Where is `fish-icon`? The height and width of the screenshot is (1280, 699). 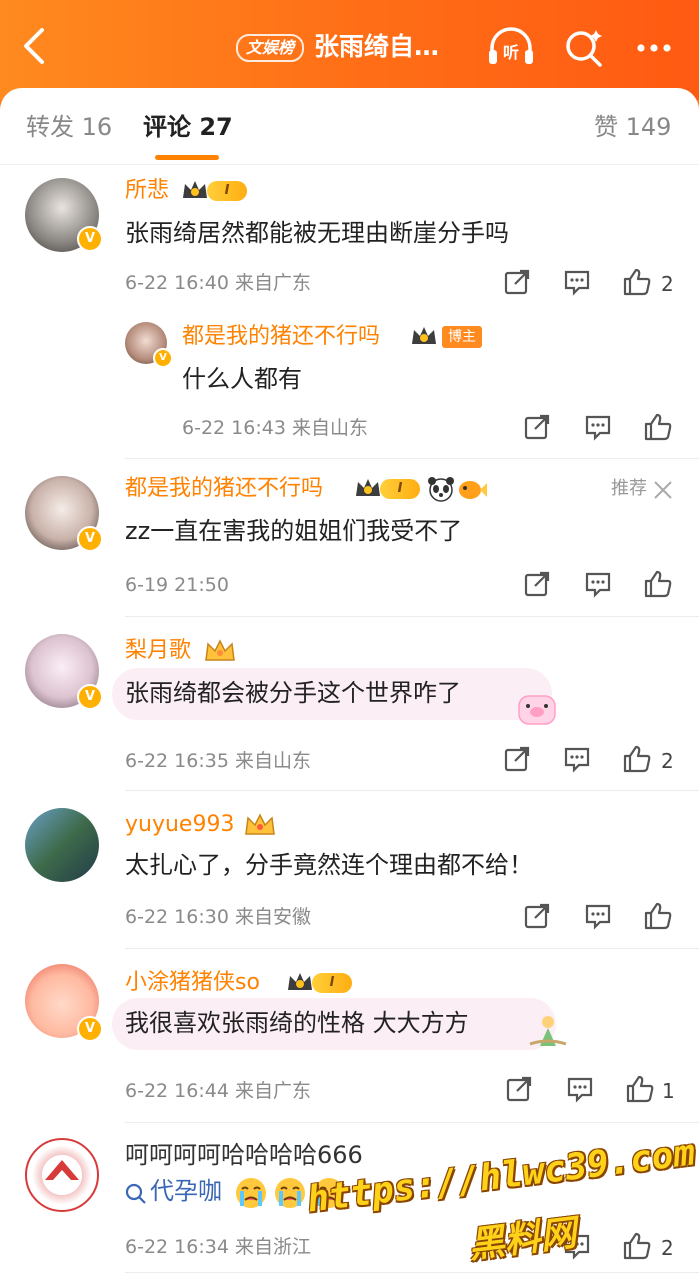
fish-icon is located at coordinates (471, 489).